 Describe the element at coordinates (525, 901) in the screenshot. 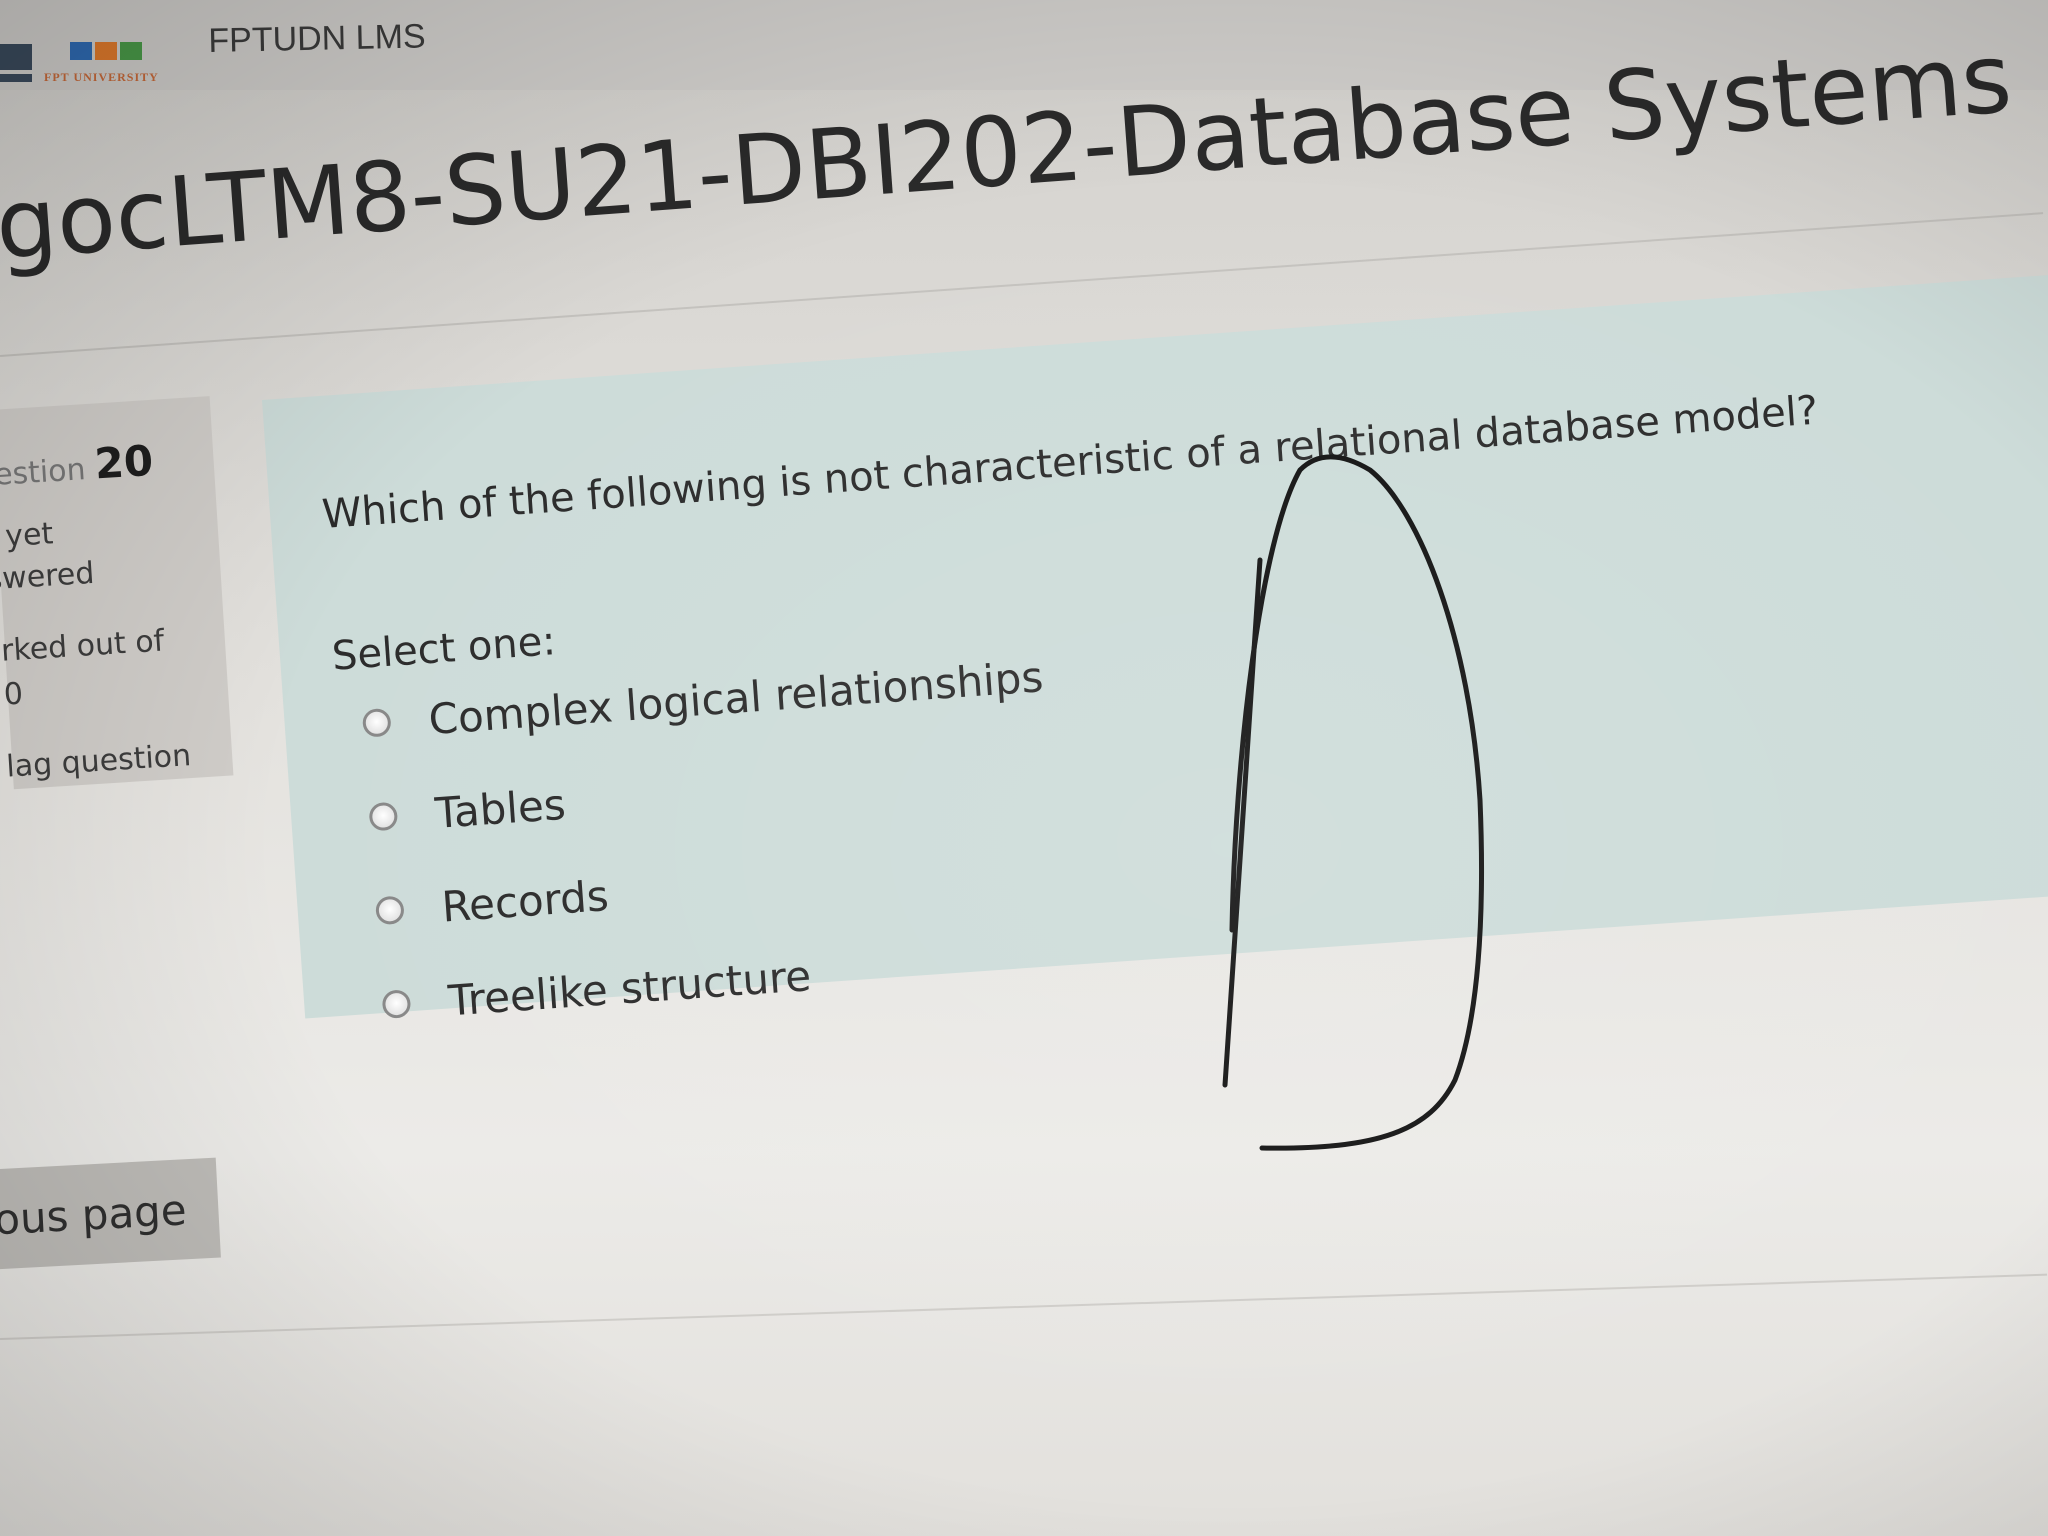

I see `answer-option-label: Records` at that location.